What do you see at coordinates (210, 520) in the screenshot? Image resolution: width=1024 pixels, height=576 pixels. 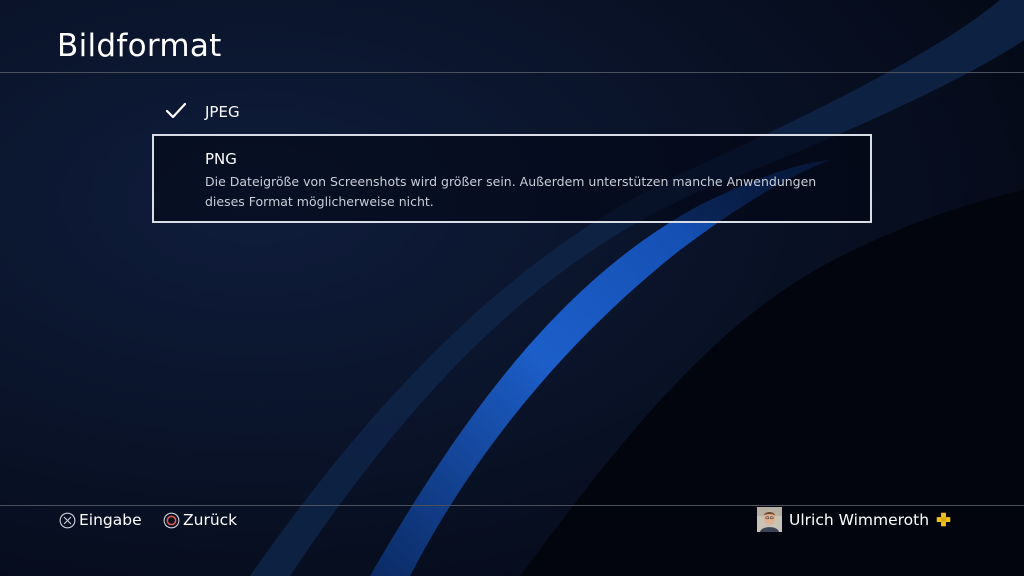 I see `back-hint-label: Zurück` at bounding box center [210, 520].